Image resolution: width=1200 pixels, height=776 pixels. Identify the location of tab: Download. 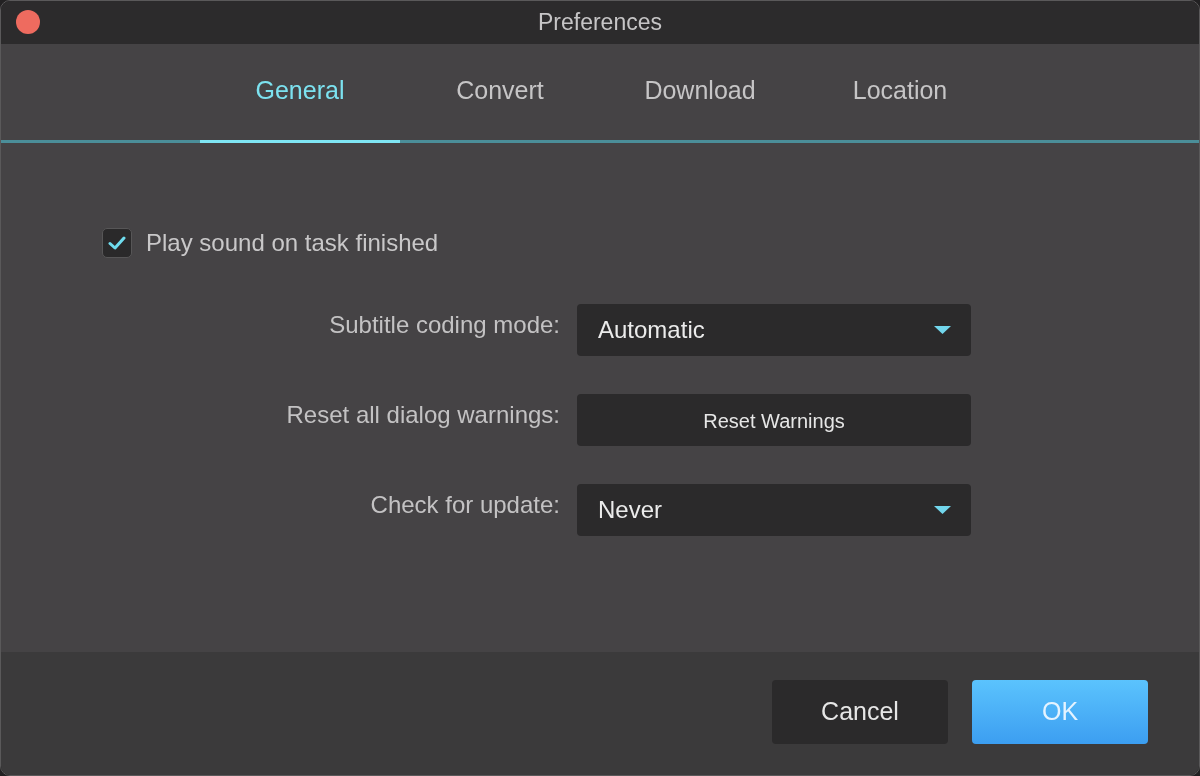
(700, 93).